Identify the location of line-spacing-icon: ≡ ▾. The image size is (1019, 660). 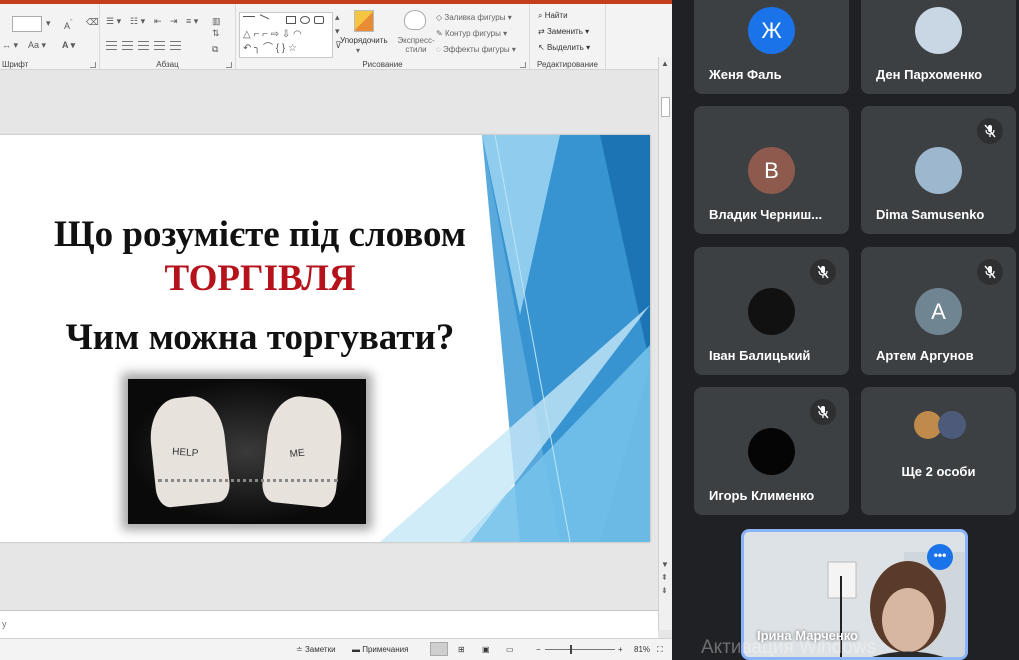
(192, 21).